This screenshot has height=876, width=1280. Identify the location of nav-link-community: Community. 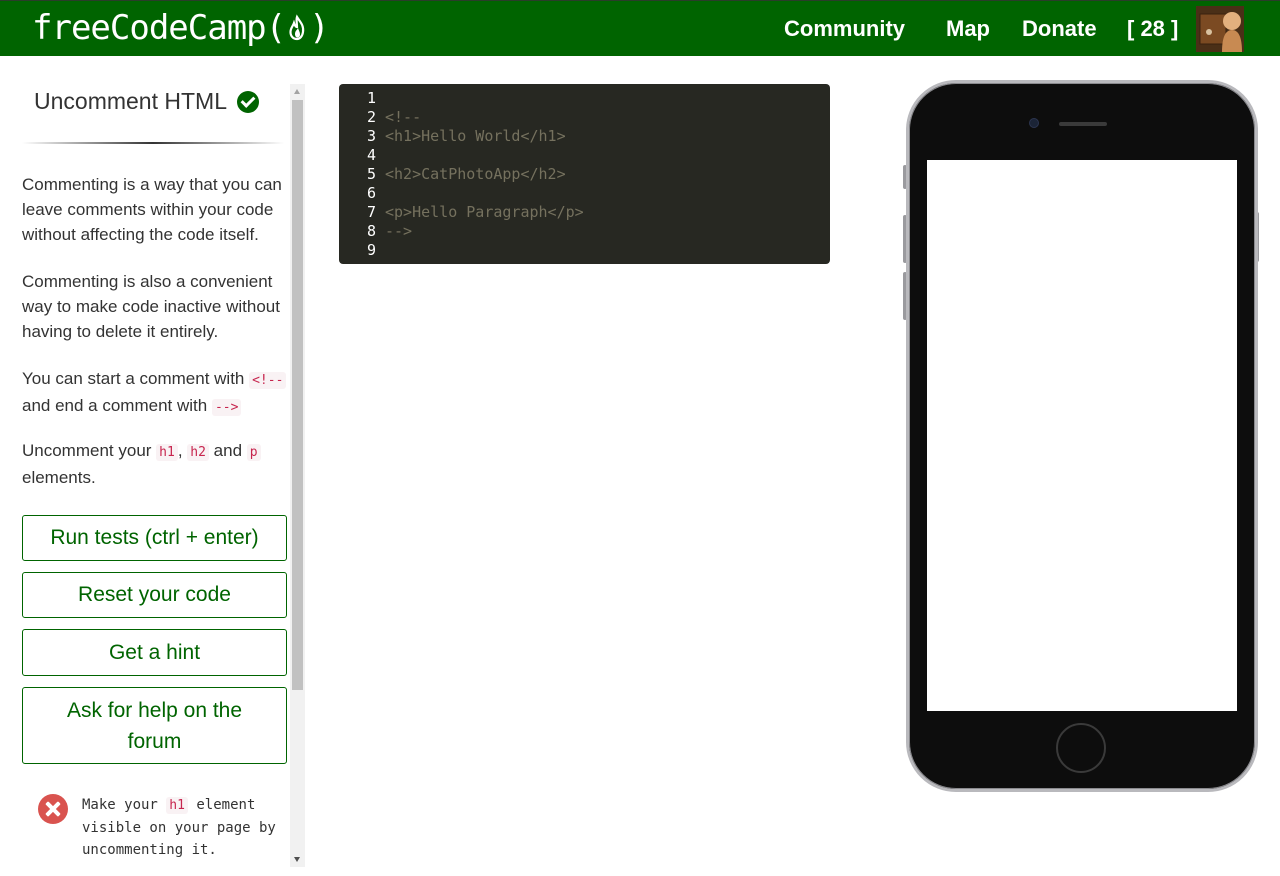
(844, 29).